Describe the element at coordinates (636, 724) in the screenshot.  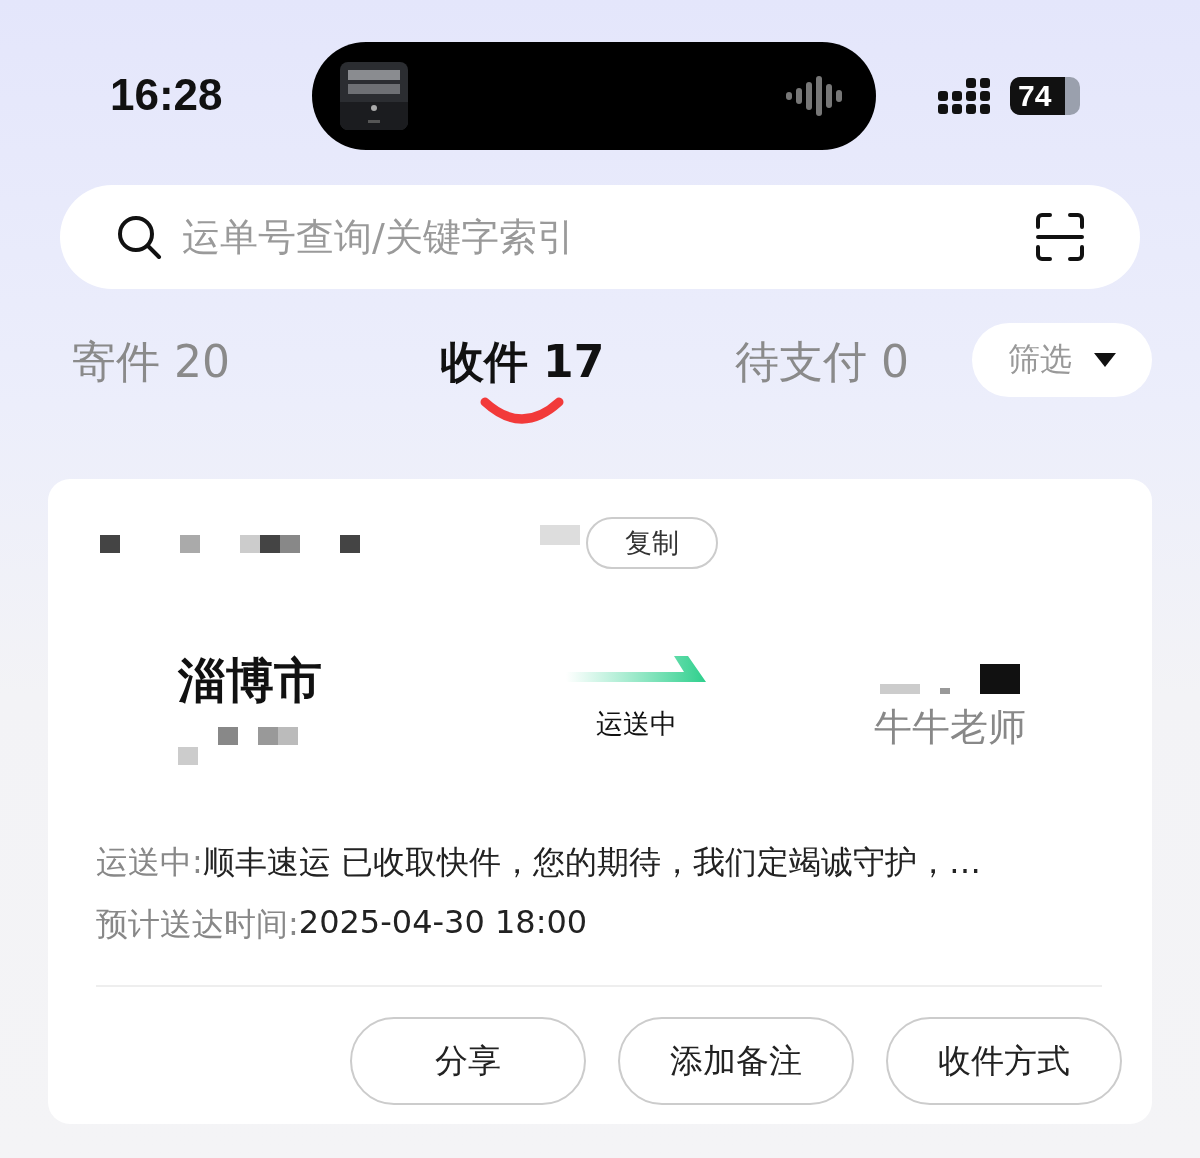
I see `transit-status: 运送中` at that location.